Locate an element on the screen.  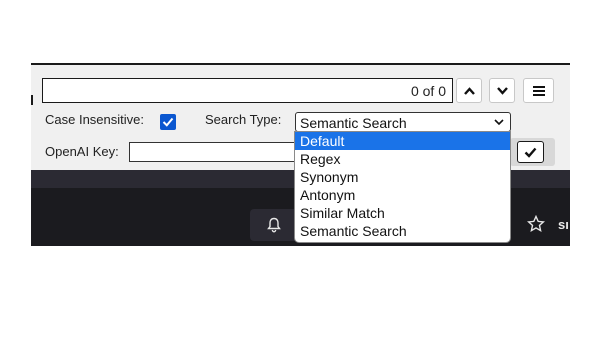
hamburger-menu-icon is located at coordinates (539, 91).